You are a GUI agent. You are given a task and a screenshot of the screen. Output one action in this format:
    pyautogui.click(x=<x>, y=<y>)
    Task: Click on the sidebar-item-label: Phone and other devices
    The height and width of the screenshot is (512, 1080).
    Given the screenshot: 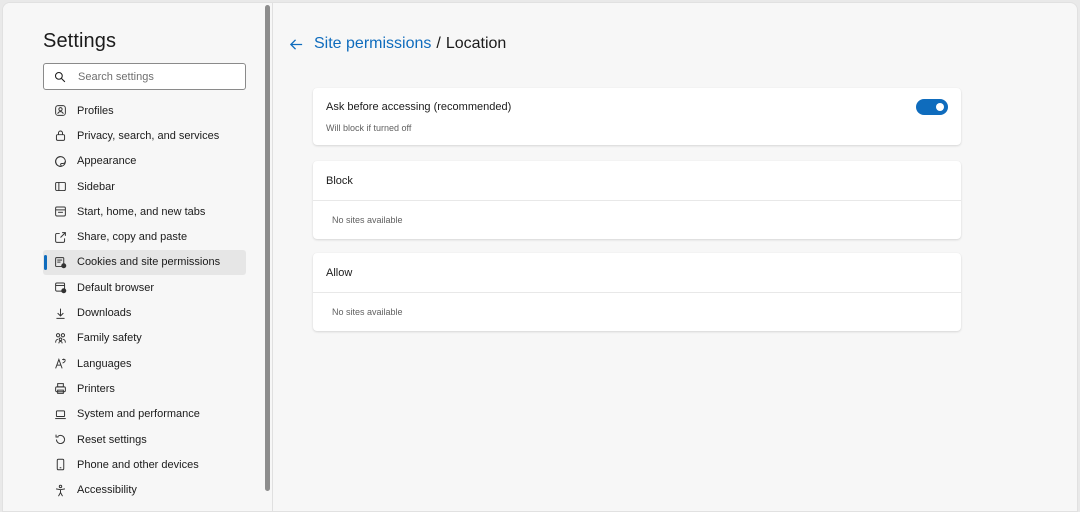 What is the action you would take?
    pyautogui.click(x=138, y=464)
    